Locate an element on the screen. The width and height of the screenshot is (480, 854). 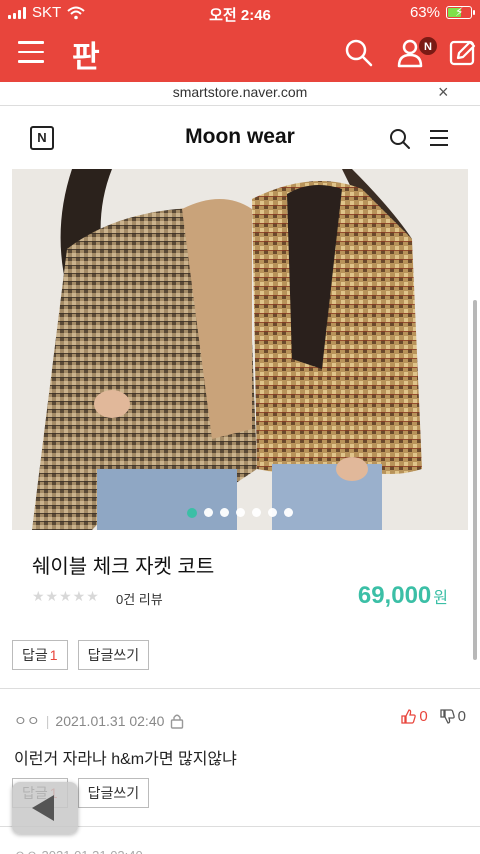
comment-write-reply-button: 답글쓰기 is located at coordinates (113, 793).